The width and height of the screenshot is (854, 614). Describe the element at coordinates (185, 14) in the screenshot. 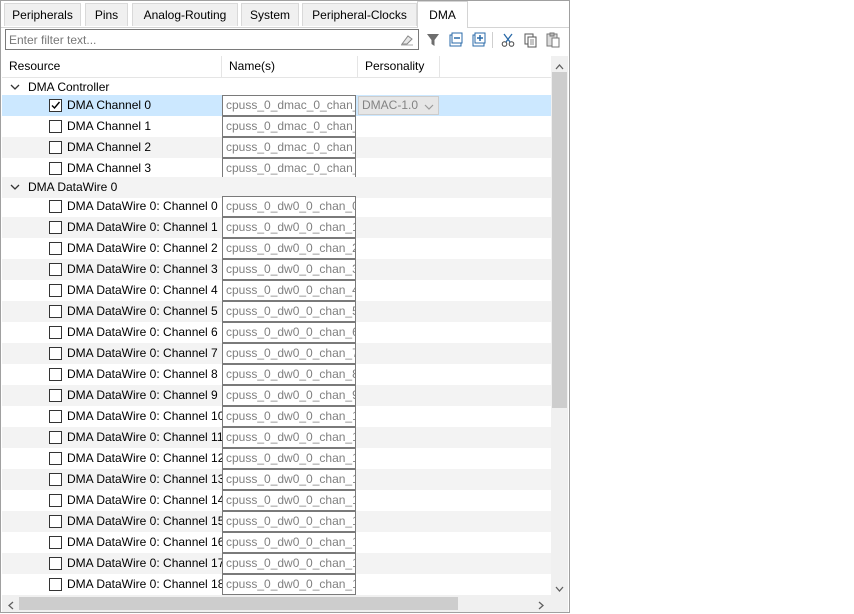

I see `tab-analog-routing: Analog-Routing` at that location.